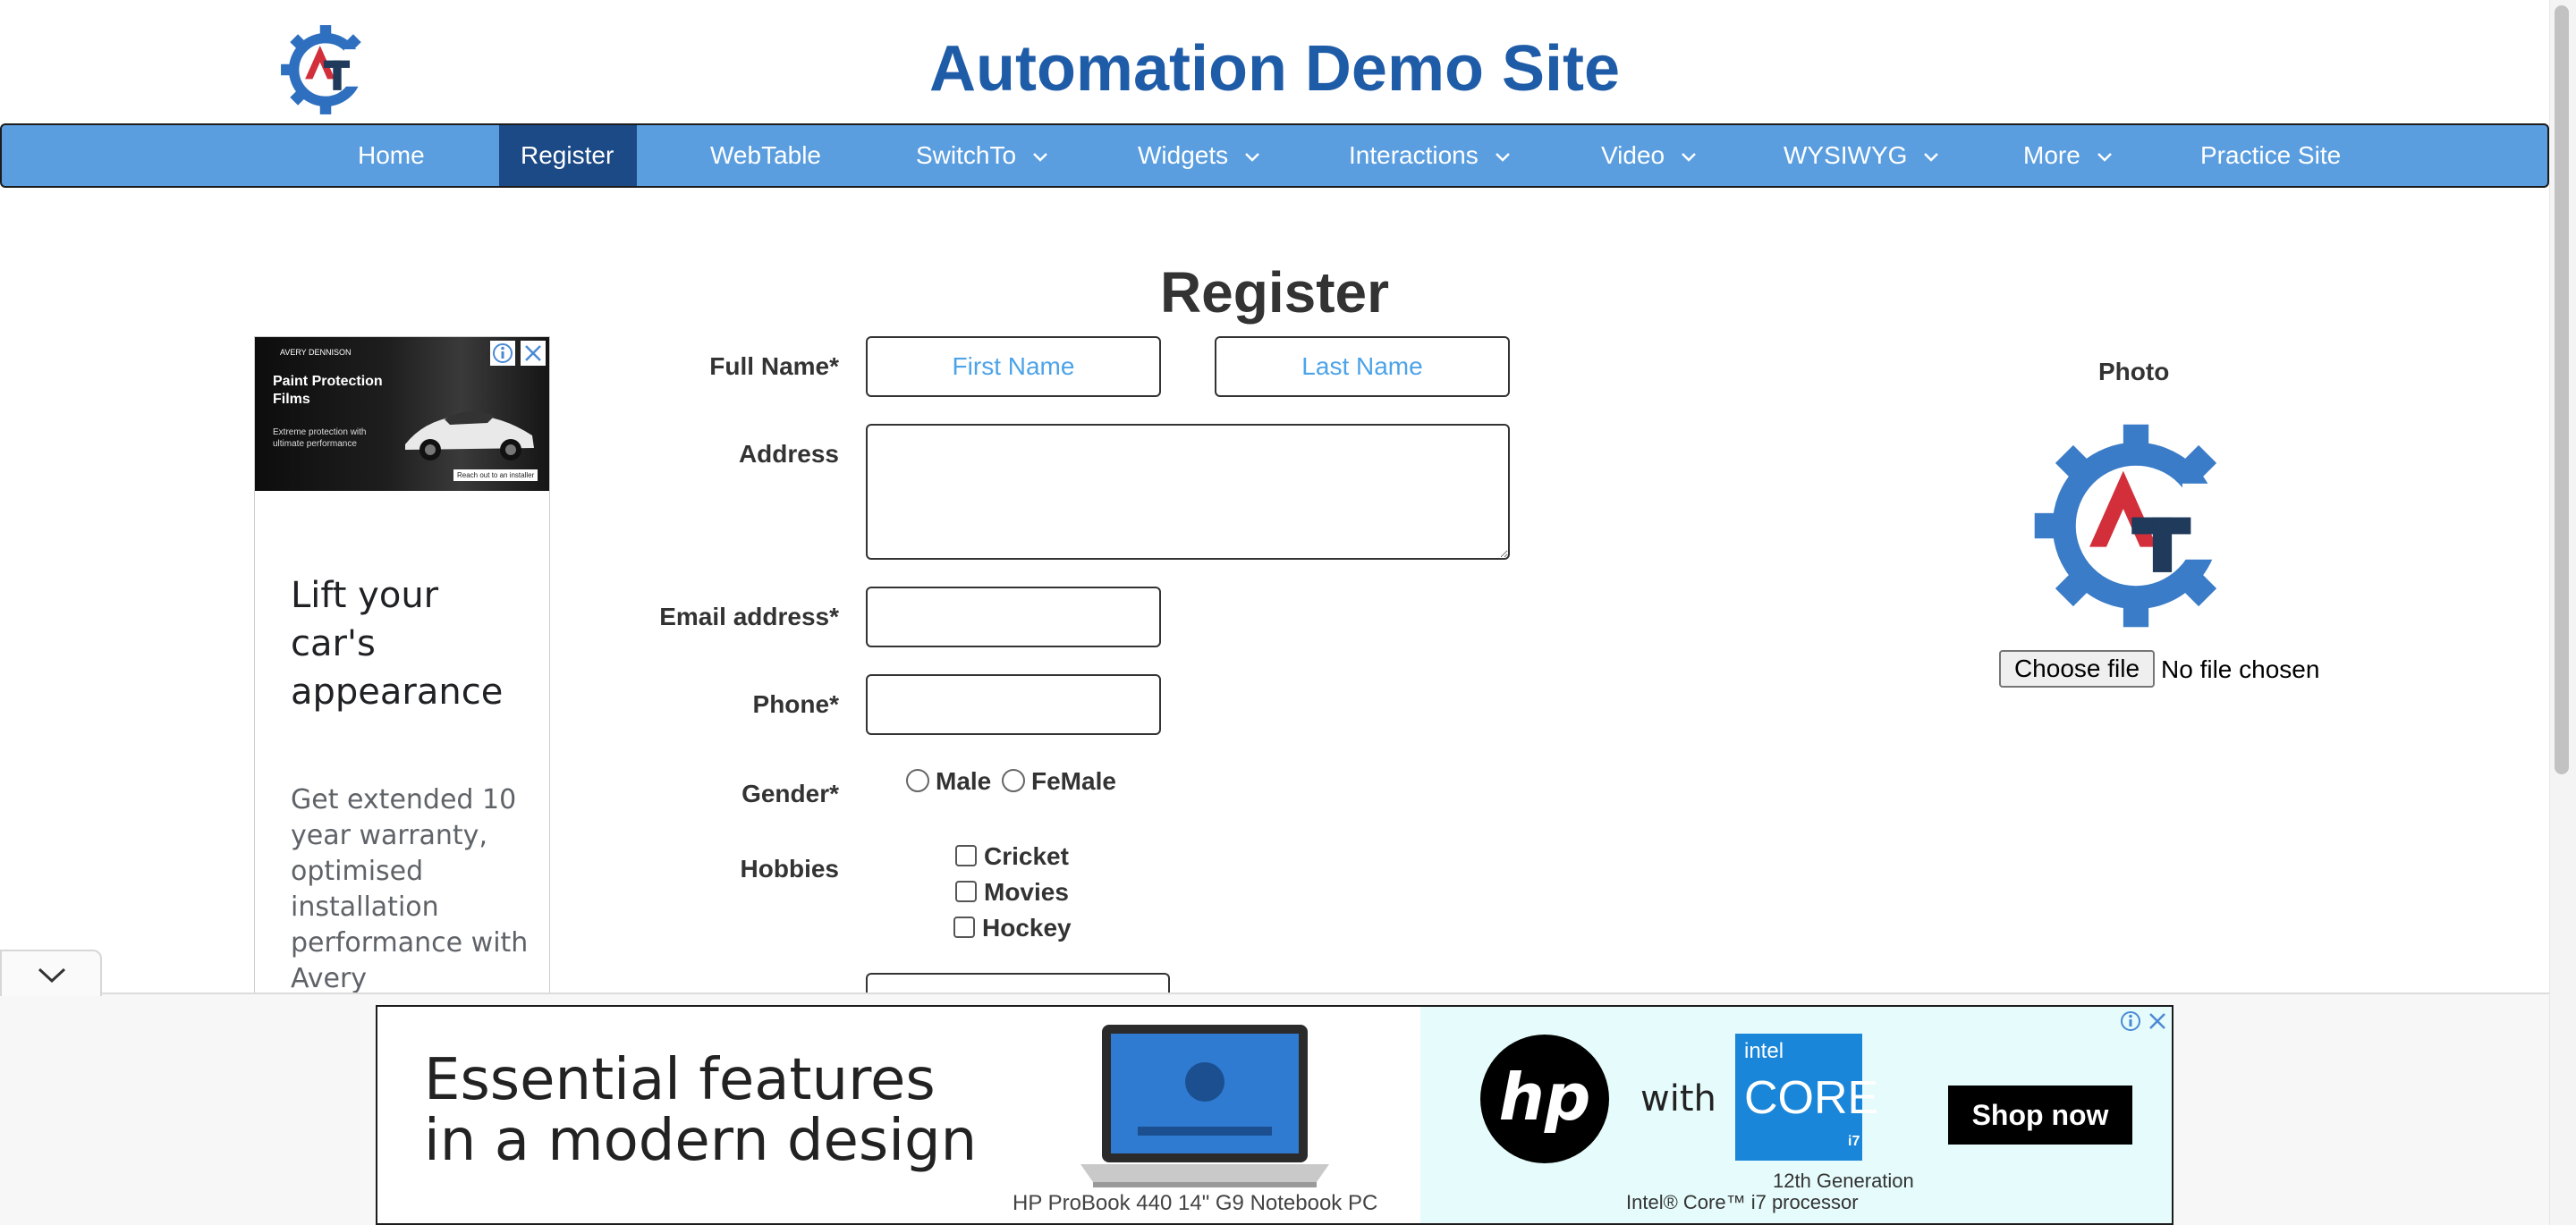  I want to click on hobby-movies-label: Movies, so click(1026, 892).